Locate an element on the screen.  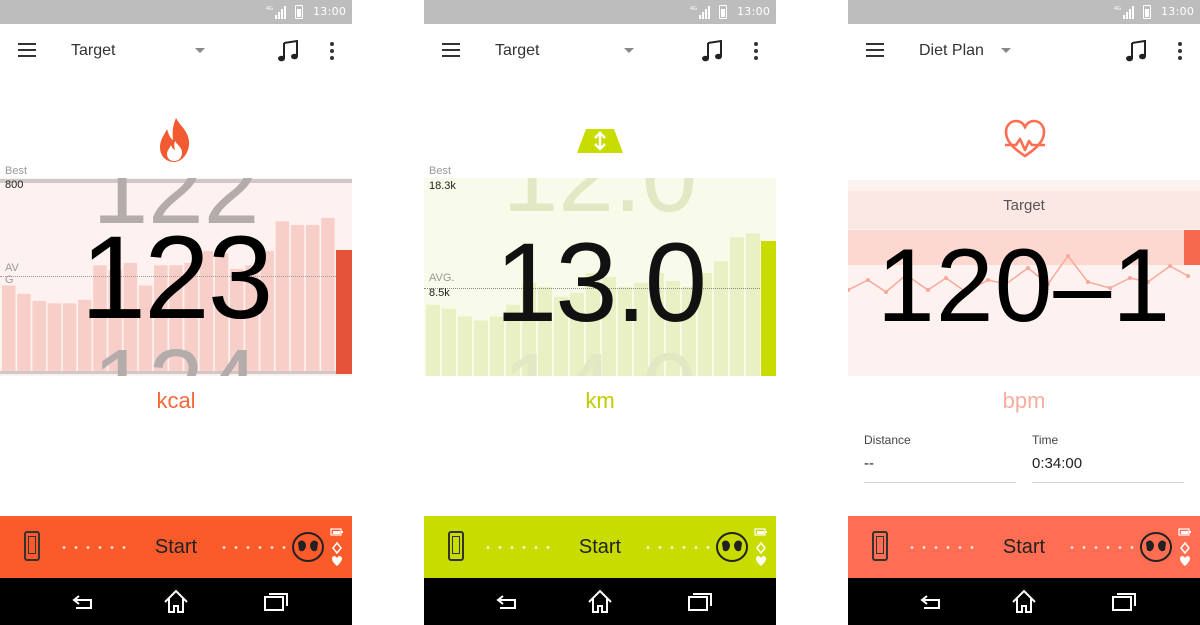
time-value: 0:34:00 is located at coordinates (1057, 463).